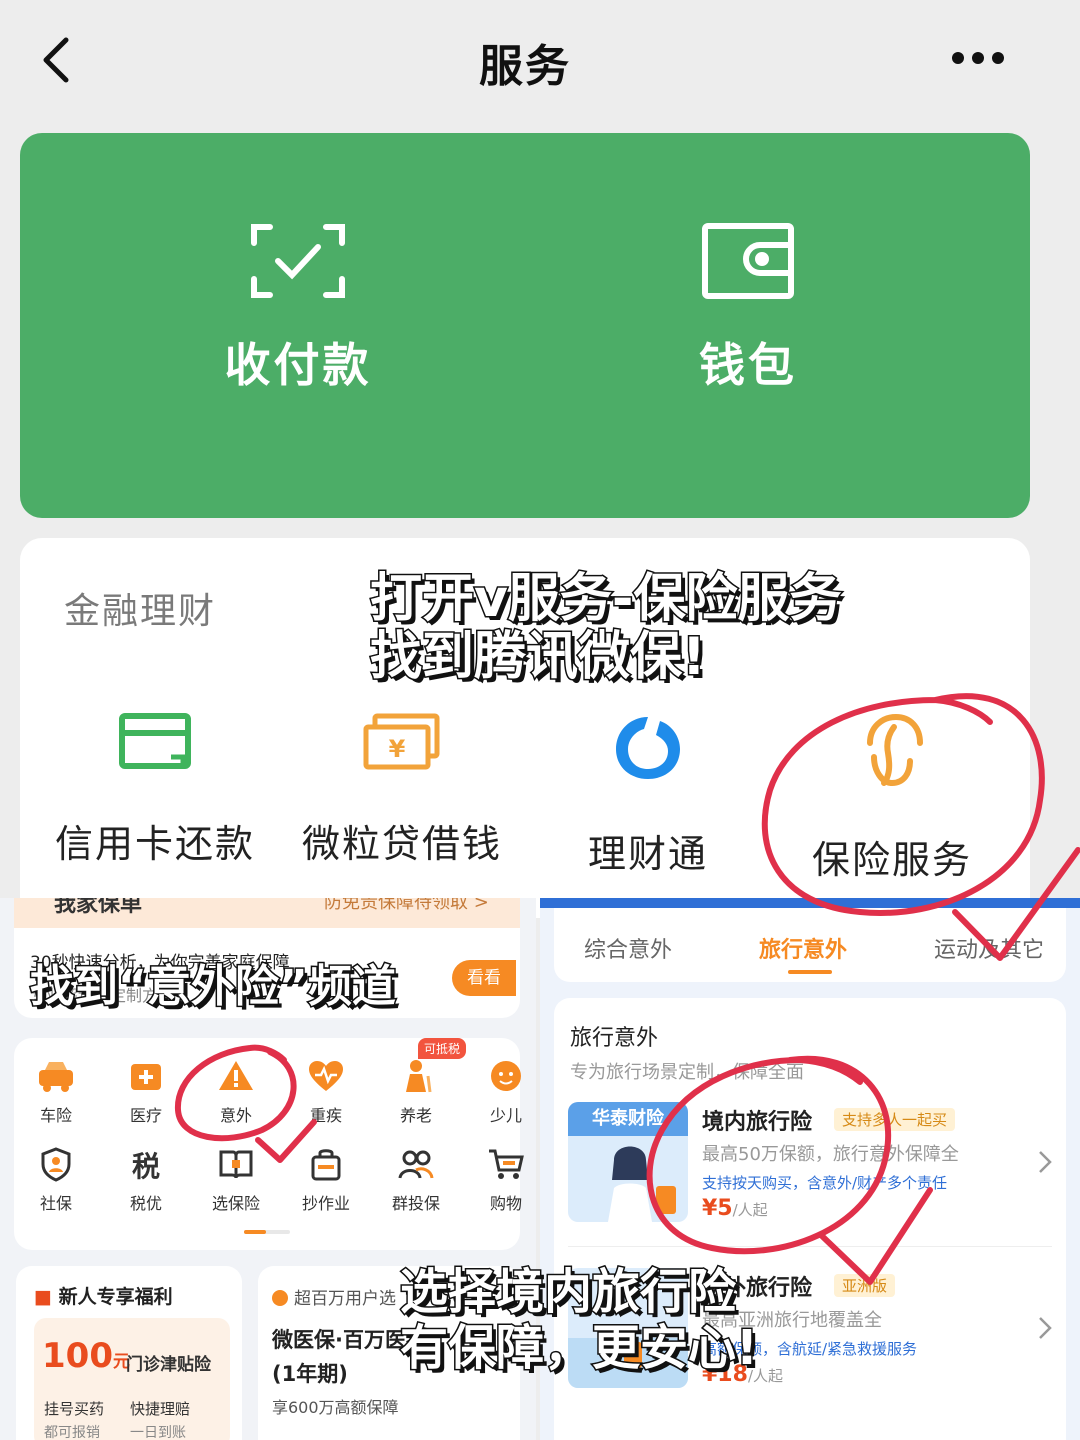 The width and height of the screenshot is (1080, 1440). What do you see at coordinates (310, 1374) in the screenshot?
I see `product-term: (1年期)` at bounding box center [310, 1374].